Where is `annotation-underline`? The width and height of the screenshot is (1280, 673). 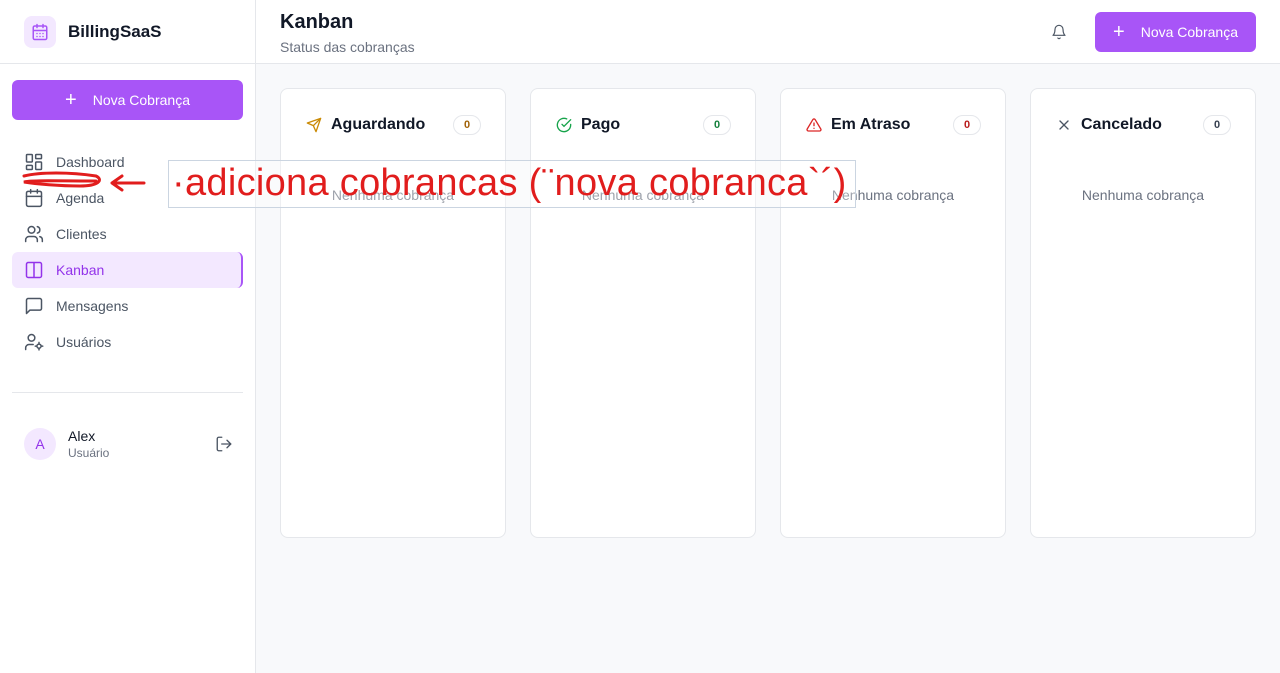
annotation-underline is located at coordinates (61, 179).